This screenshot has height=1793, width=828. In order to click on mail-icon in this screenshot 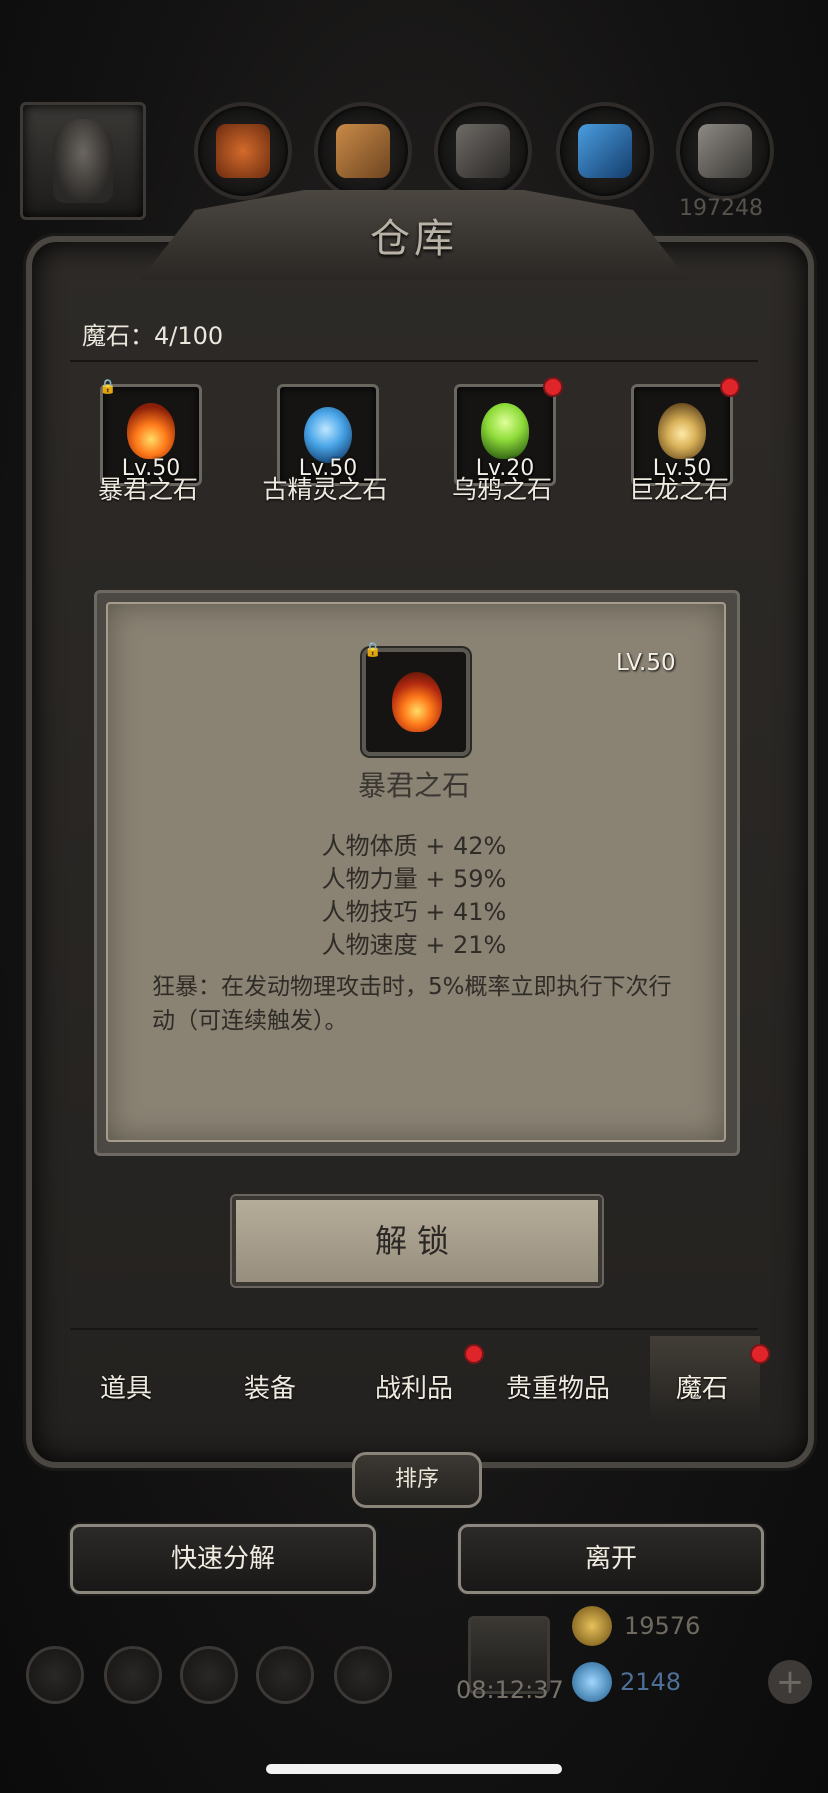, I will do `click(285, 1675)`.